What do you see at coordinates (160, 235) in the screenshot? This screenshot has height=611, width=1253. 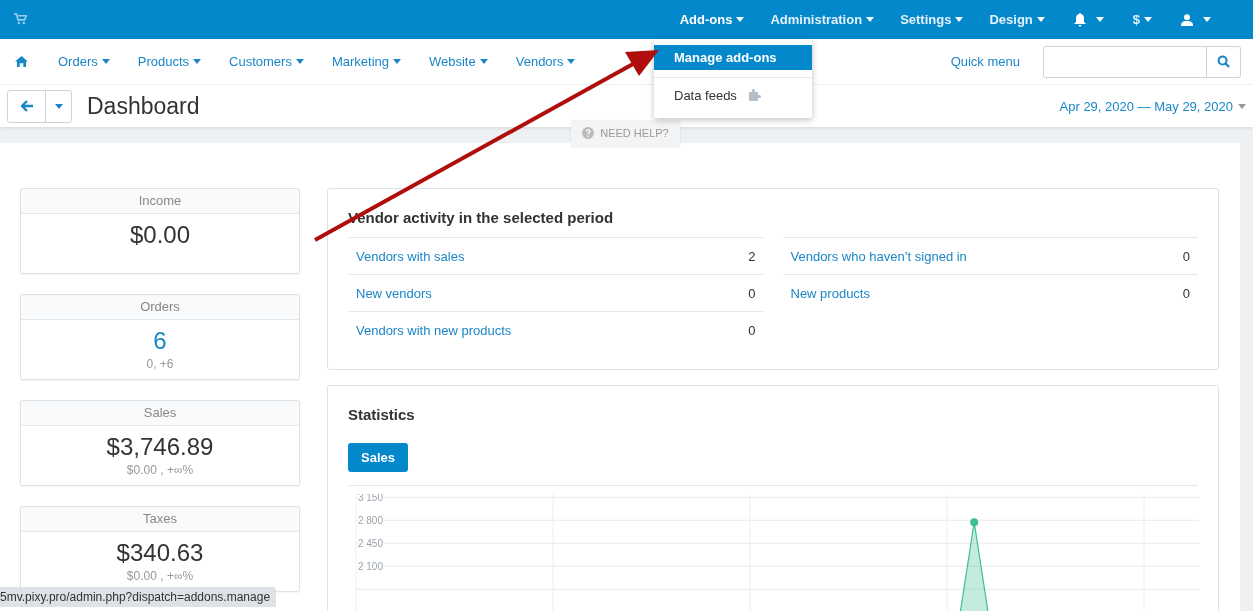 I see `stat-value: $0.00` at bounding box center [160, 235].